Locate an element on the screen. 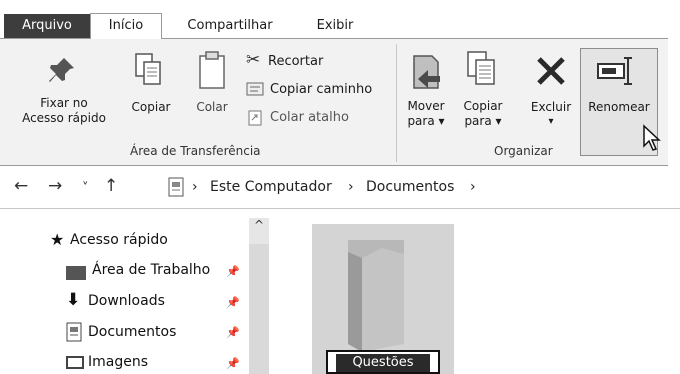 This screenshot has height=374, width=680. tab-compartilhar: Compartilhar is located at coordinates (230, 26).